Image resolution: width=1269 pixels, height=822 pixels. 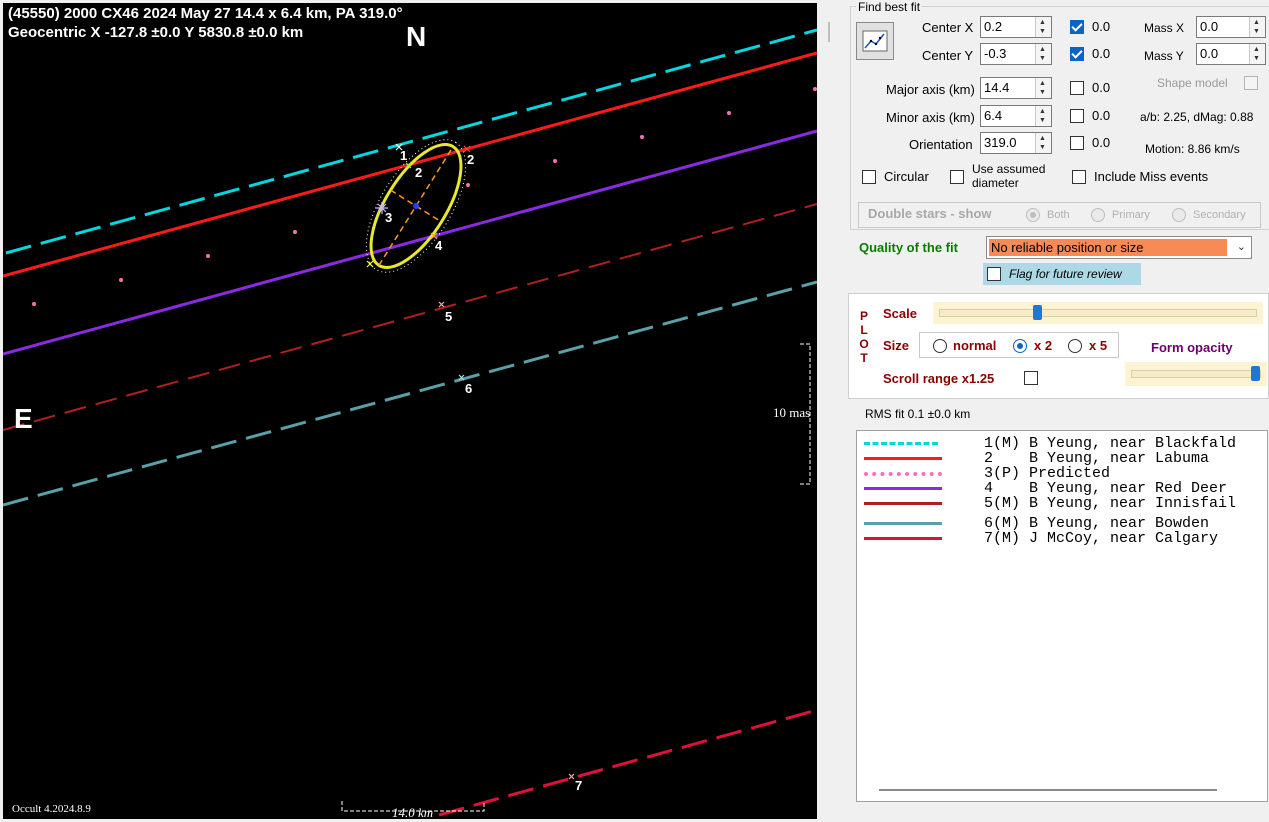 What do you see at coordinates (1164, 56) in the screenshot?
I see `mass-y-label: Mass Y` at bounding box center [1164, 56].